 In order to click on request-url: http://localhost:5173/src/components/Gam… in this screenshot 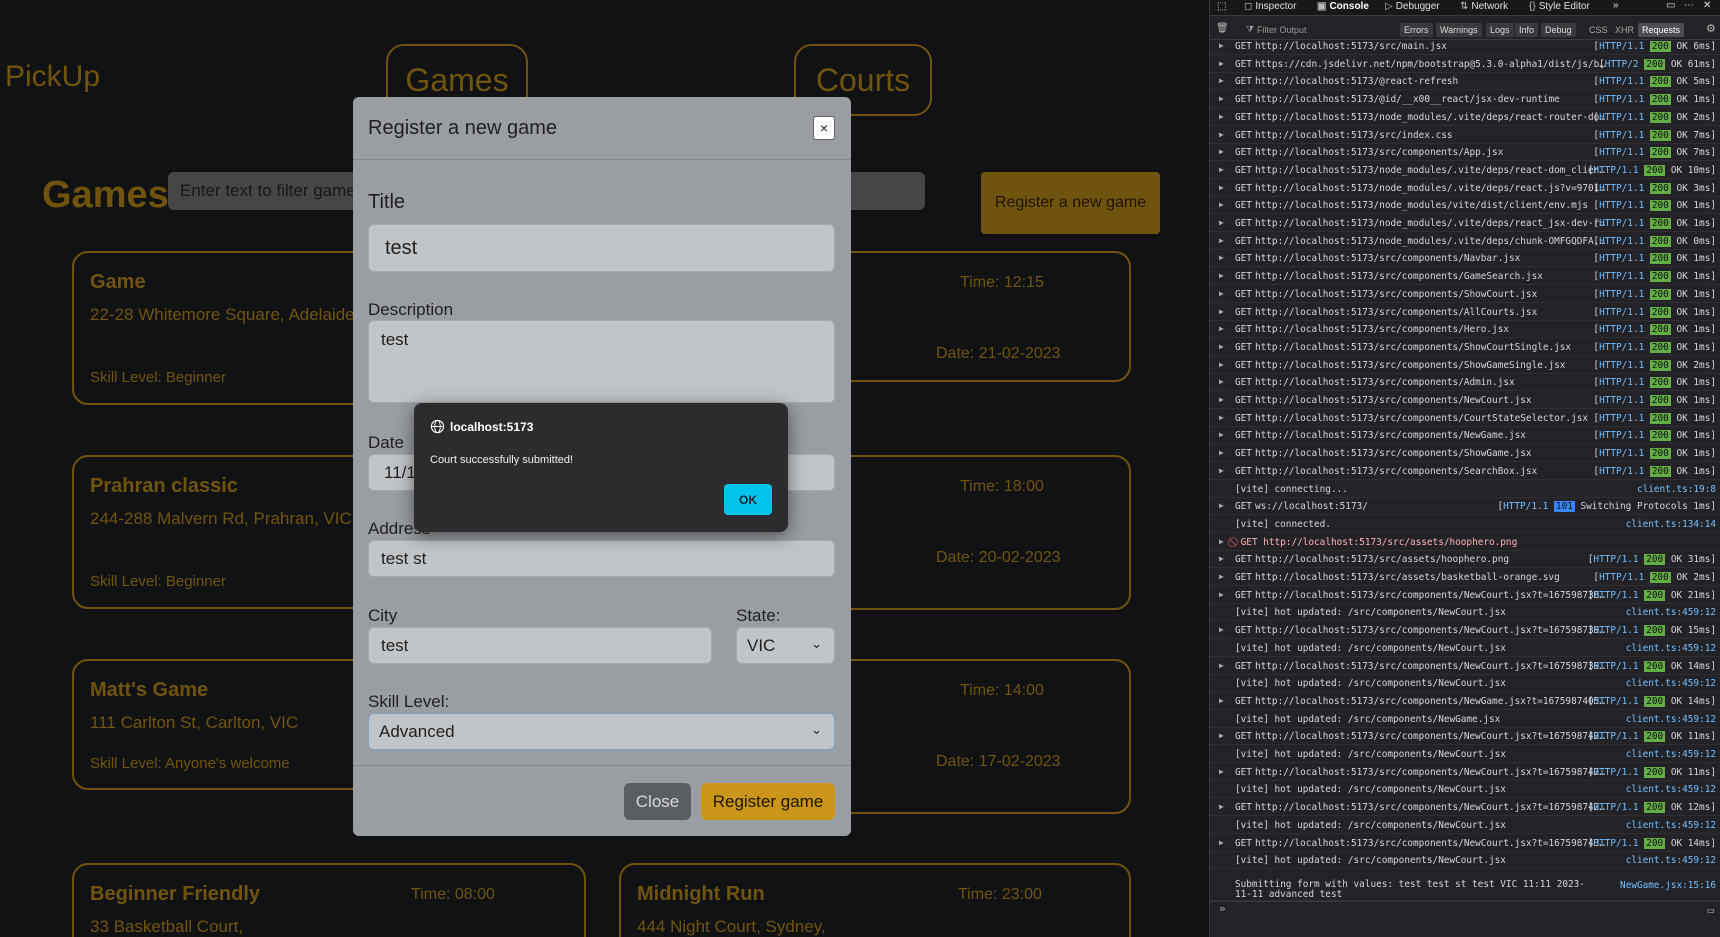, I will do `click(1431, 276)`.